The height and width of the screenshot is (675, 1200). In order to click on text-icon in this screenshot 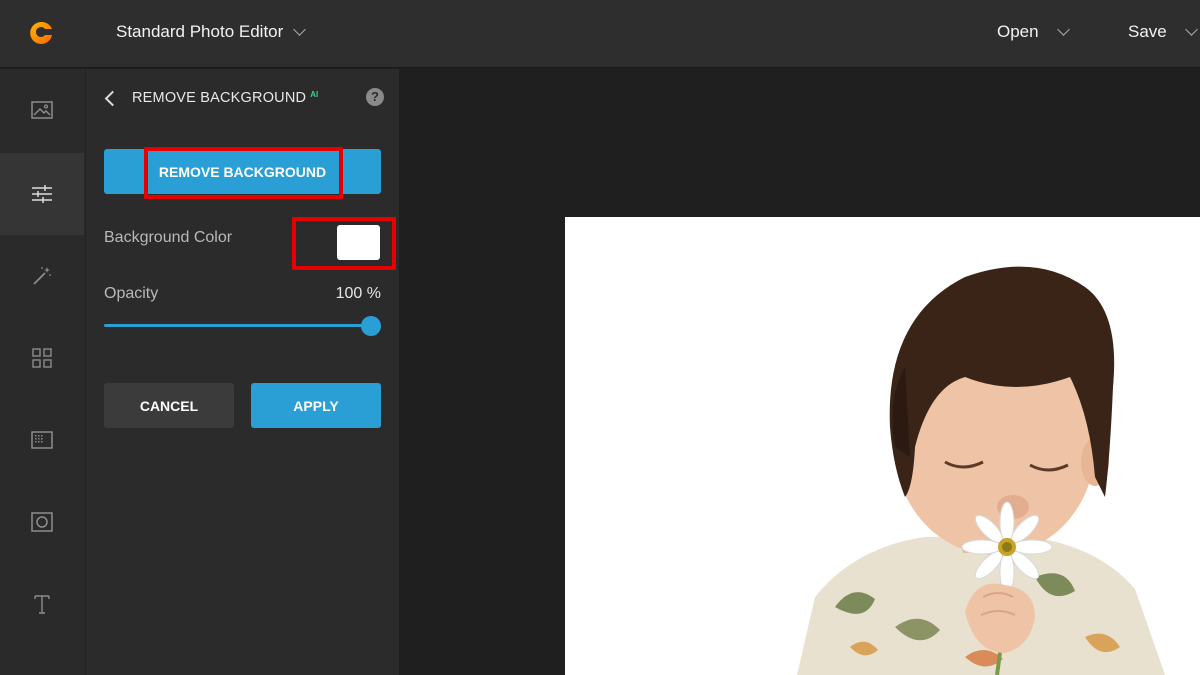, I will do `click(42, 604)`.